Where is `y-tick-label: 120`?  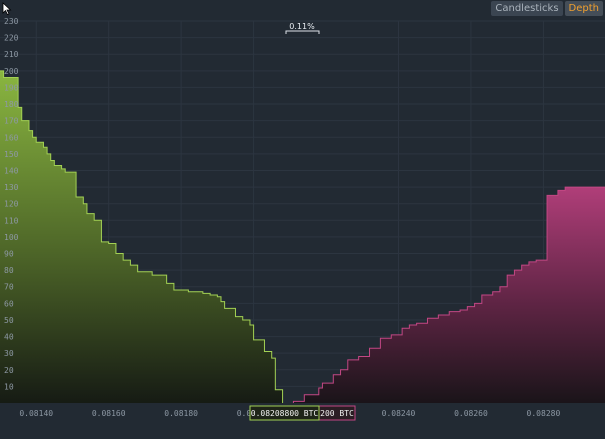
y-tick-label: 120 is located at coordinates (11, 204).